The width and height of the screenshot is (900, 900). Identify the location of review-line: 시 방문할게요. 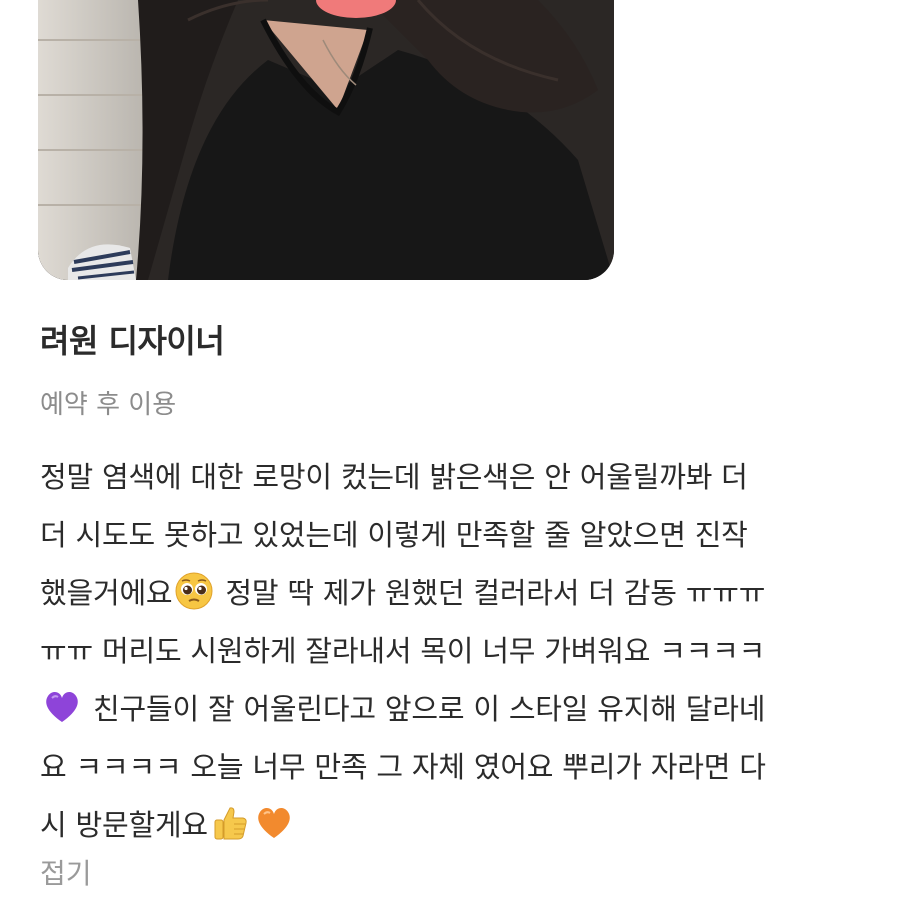
(460, 825).